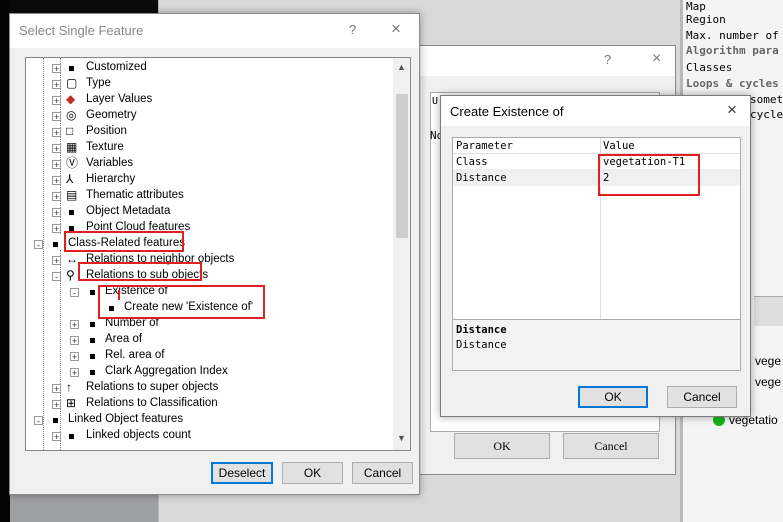 This screenshot has width=783, height=522. What do you see at coordinates (484, 146) in the screenshot?
I see `header-parameter: Parameter` at bounding box center [484, 146].